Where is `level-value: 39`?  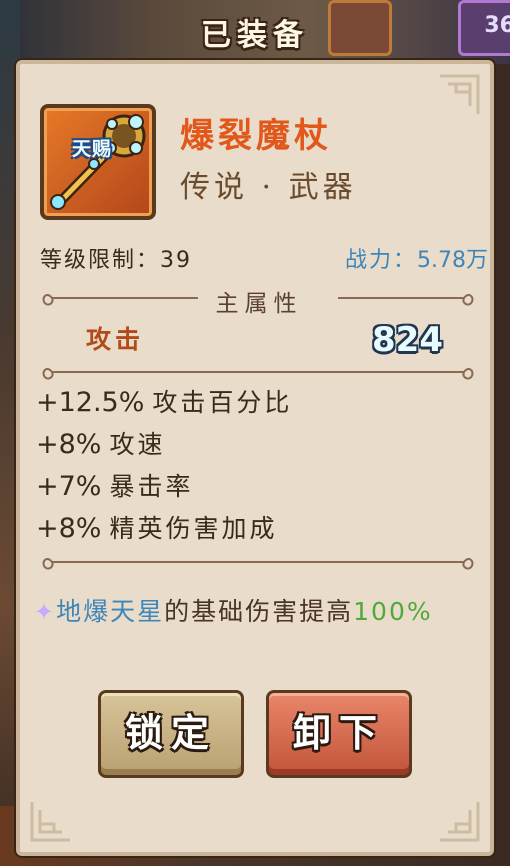
level-value: 39 is located at coordinates (176, 260).